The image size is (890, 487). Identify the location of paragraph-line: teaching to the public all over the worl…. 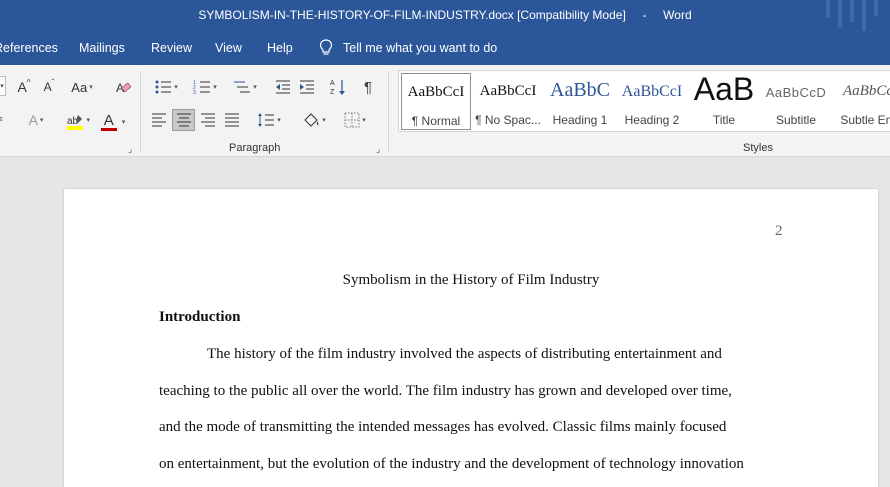
(445, 391).